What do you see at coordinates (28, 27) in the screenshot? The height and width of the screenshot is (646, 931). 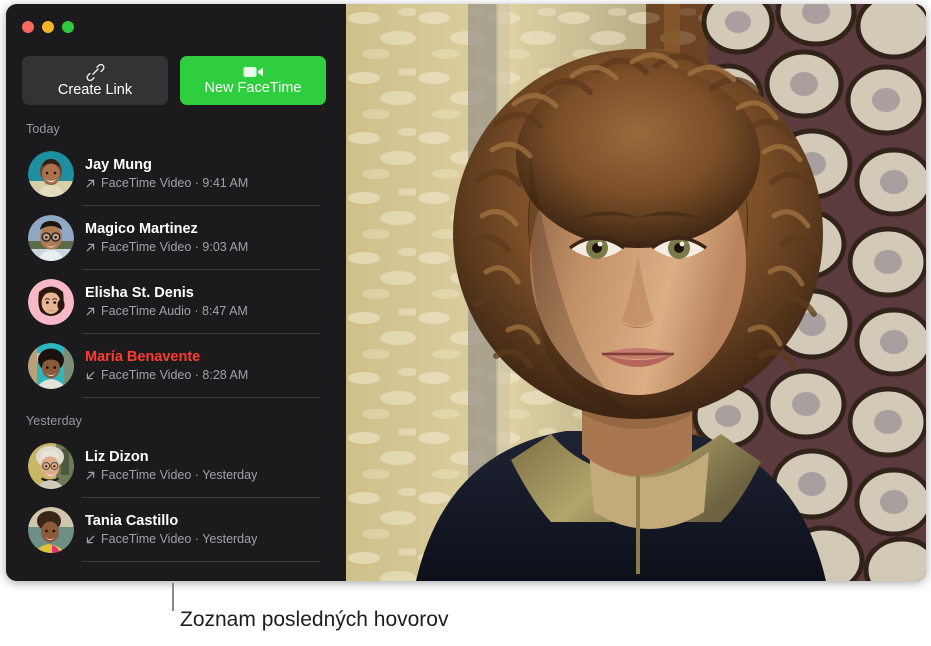 I see `close-button` at bounding box center [28, 27].